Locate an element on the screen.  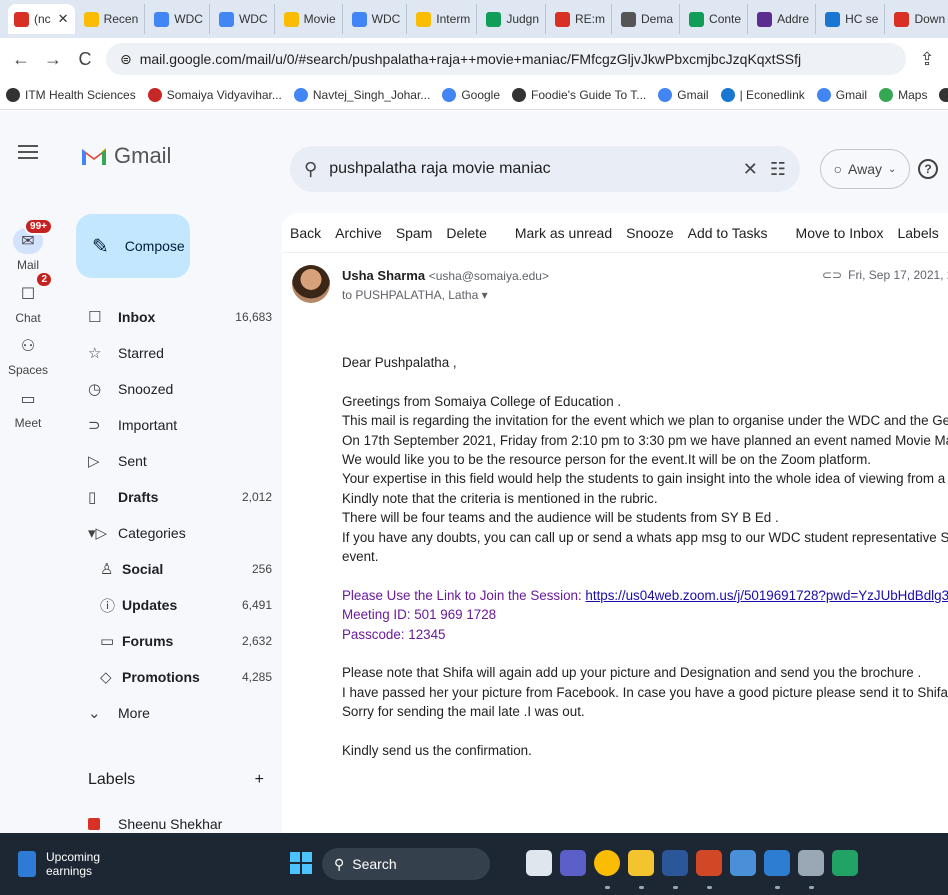
photos-icon is located at coordinates (777, 863).